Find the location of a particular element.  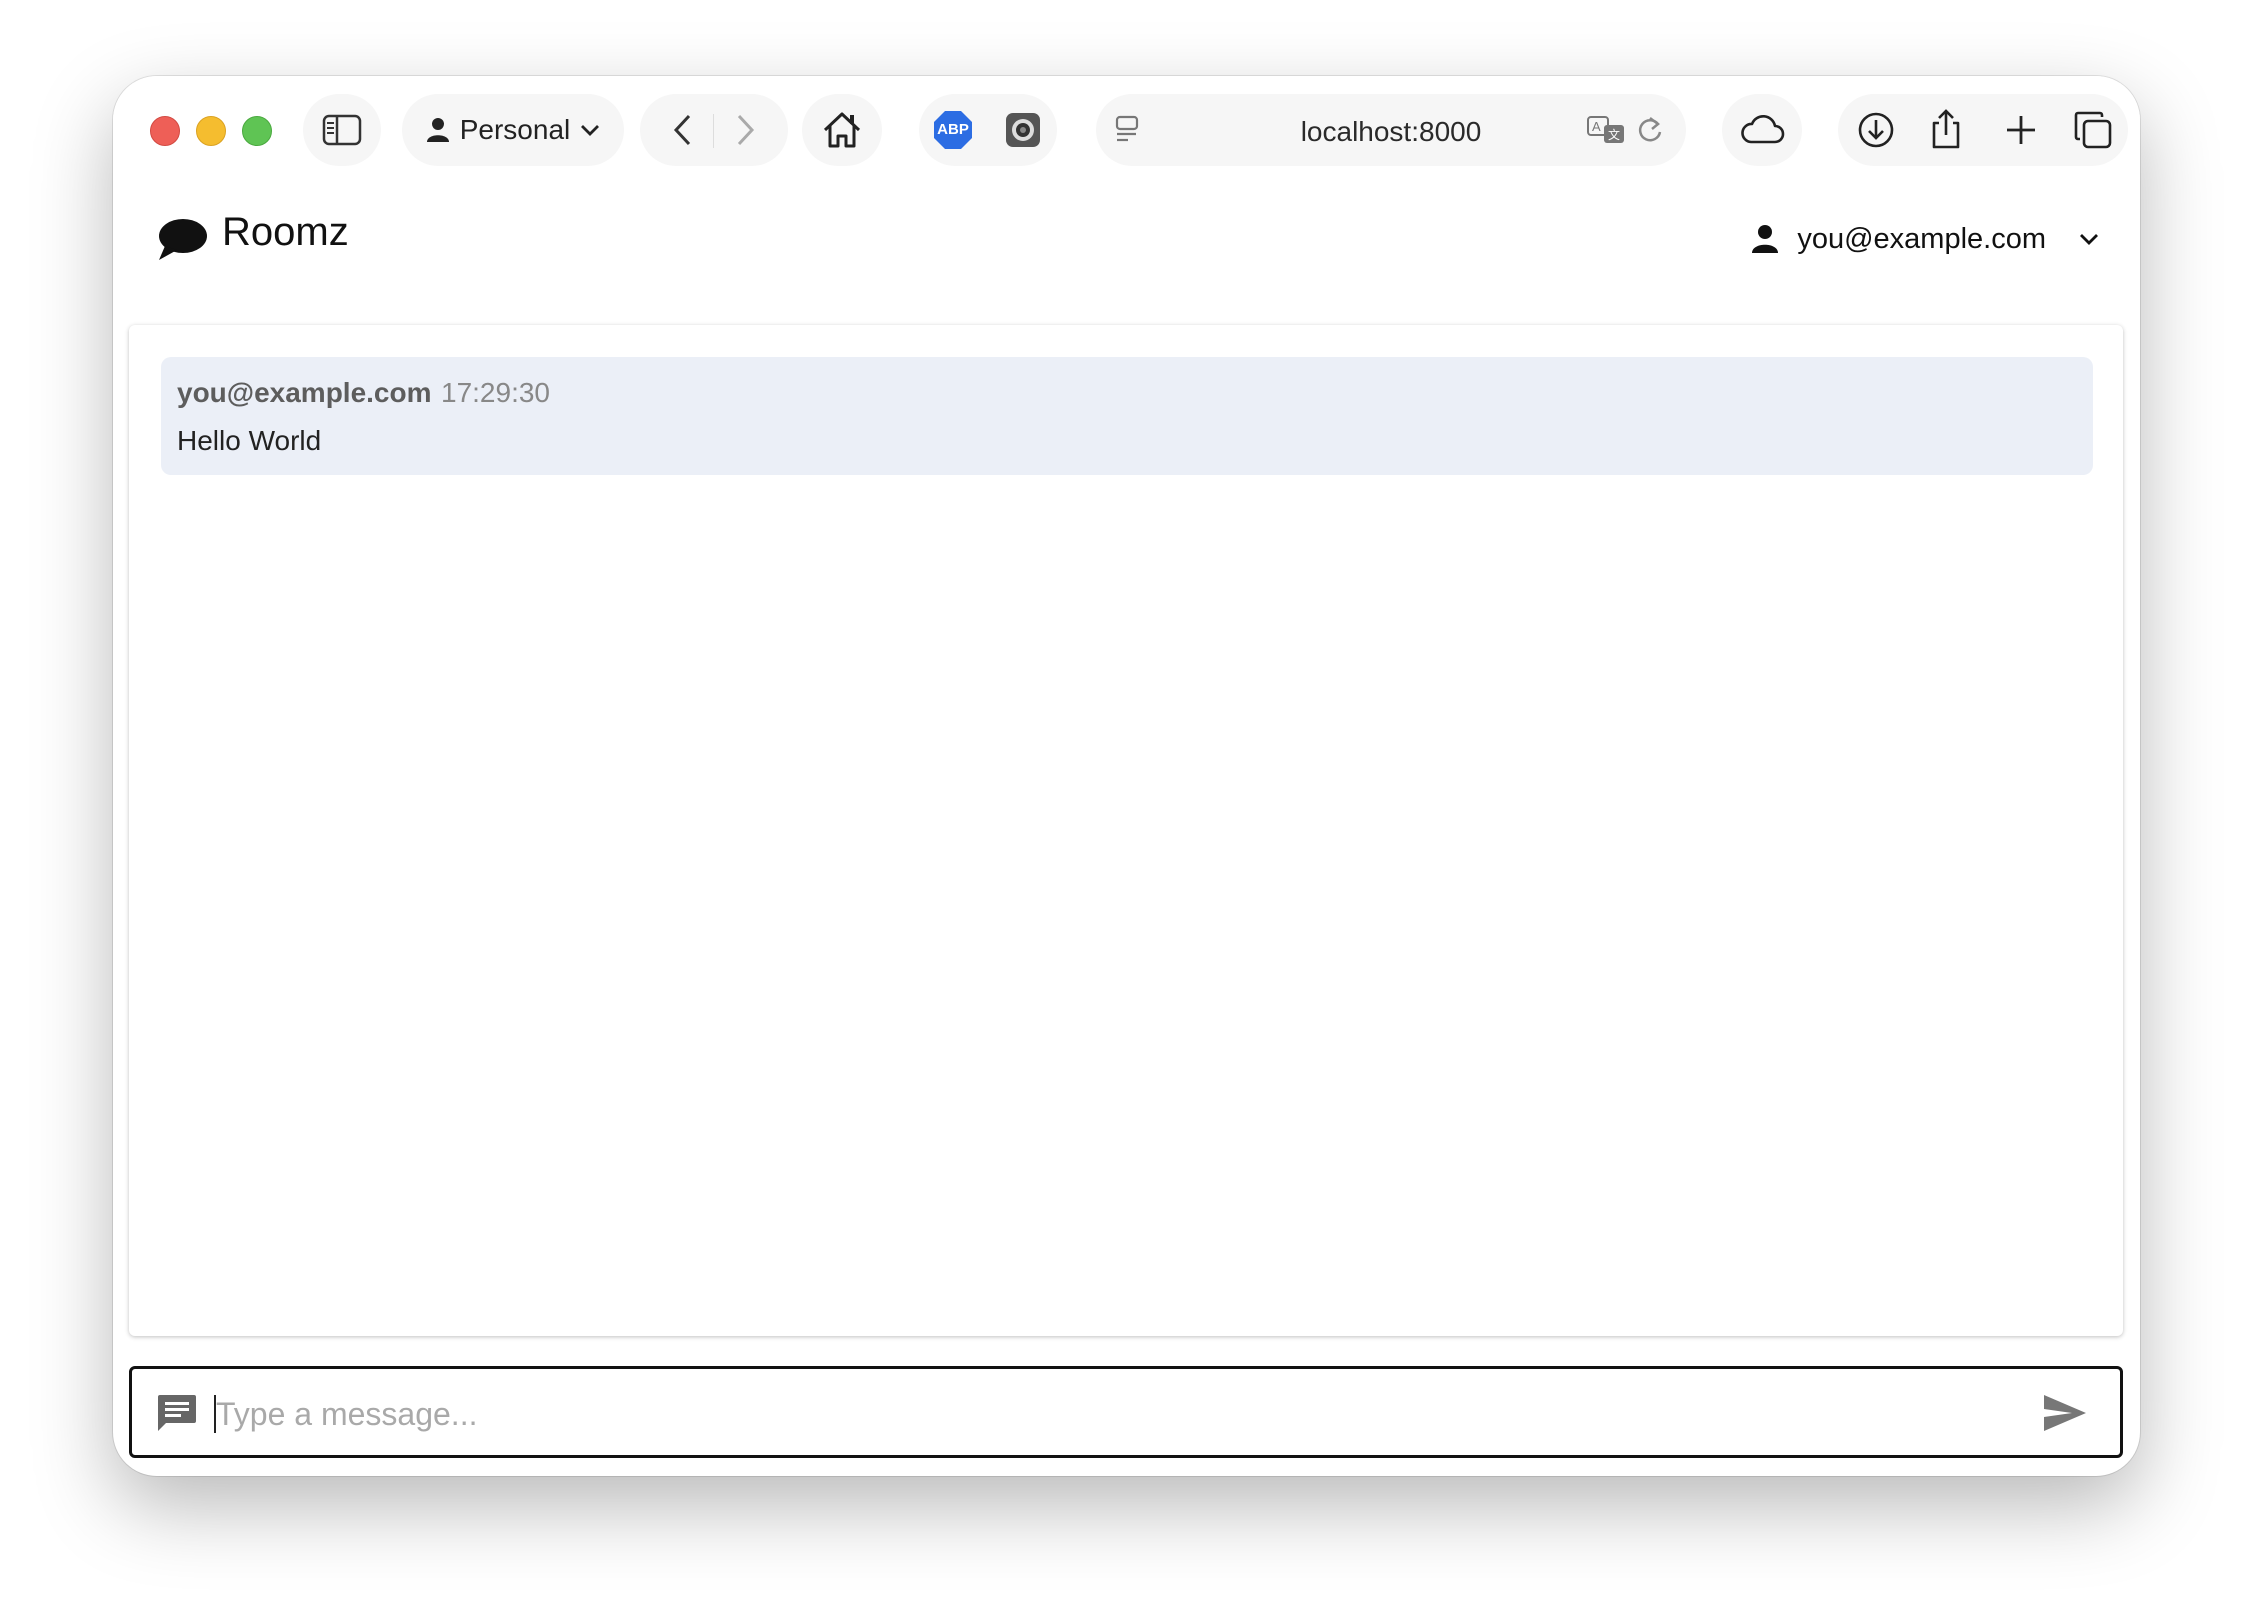

download-icon is located at coordinates (1876, 130).